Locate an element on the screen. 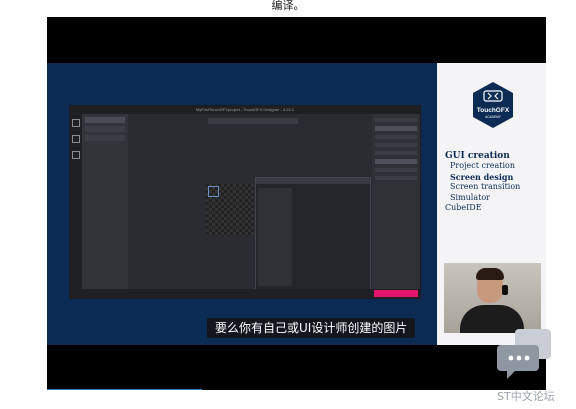 The image size is (576, 409). run-simulator-bar is located at coordinates (396, 293).